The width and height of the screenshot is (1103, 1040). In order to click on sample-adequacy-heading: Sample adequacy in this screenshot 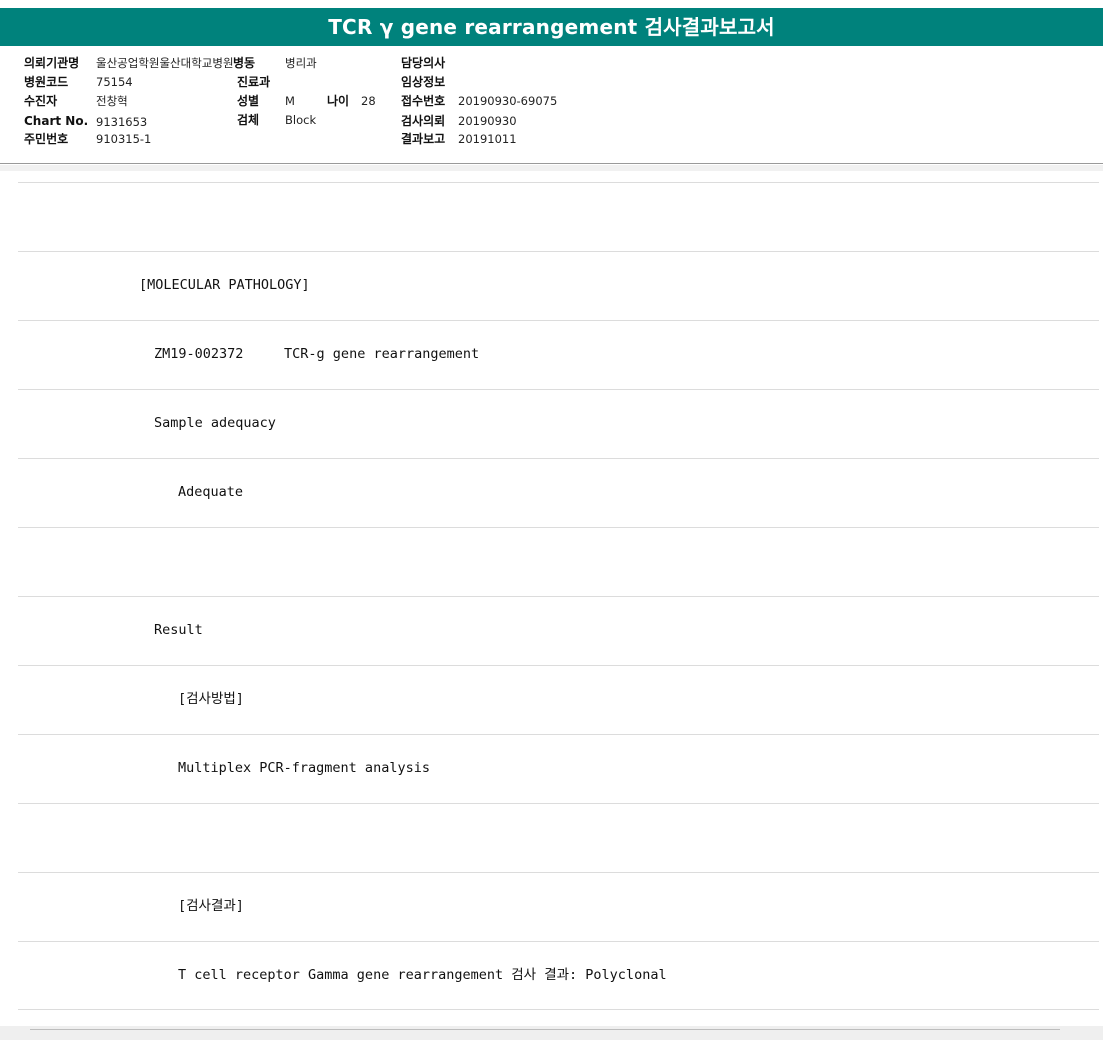, I will do `click(215, 423)`.